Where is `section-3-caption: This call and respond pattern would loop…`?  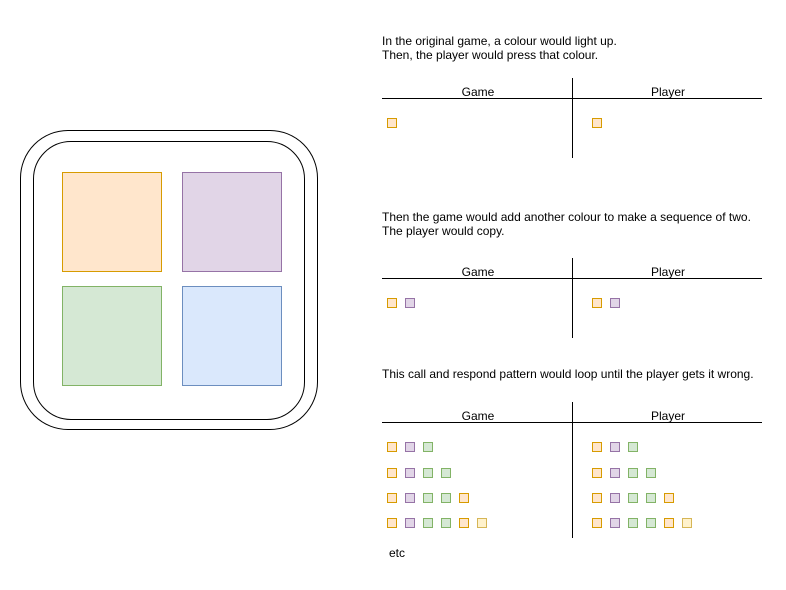
section-3-caption: This call and respond pattern would loop… is located at coordinates (568, 374).